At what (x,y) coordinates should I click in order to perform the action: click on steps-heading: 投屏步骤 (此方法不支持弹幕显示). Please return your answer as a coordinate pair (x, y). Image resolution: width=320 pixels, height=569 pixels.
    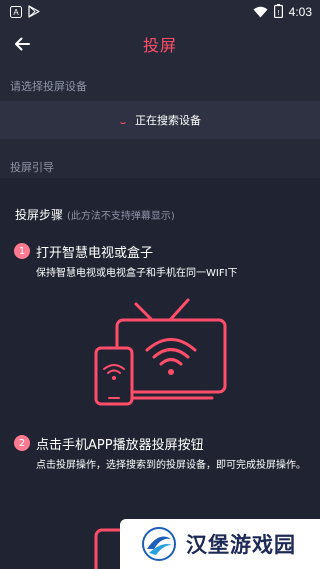
    Looking at the image, I should click on (95, 214).